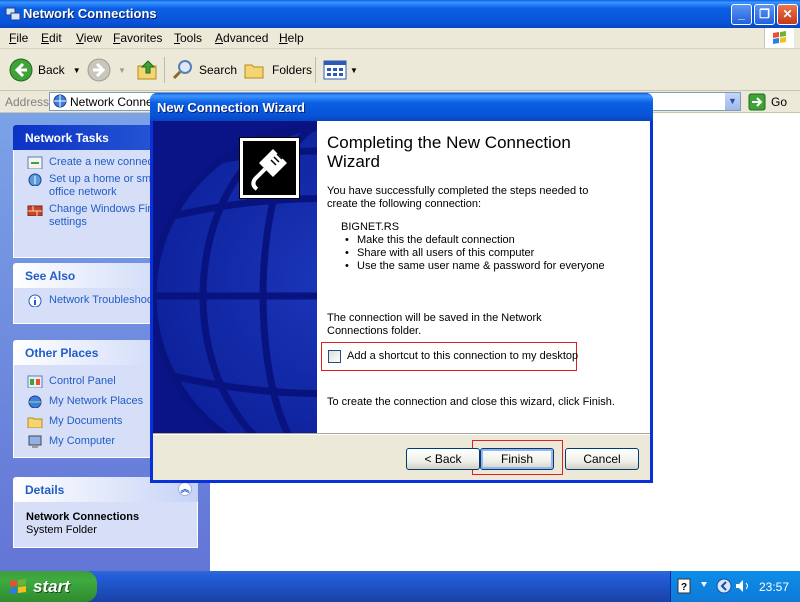 This screenshot has width=800, height=602. I want to click on desktop-shortcut-checkbox, so click(334, 356).